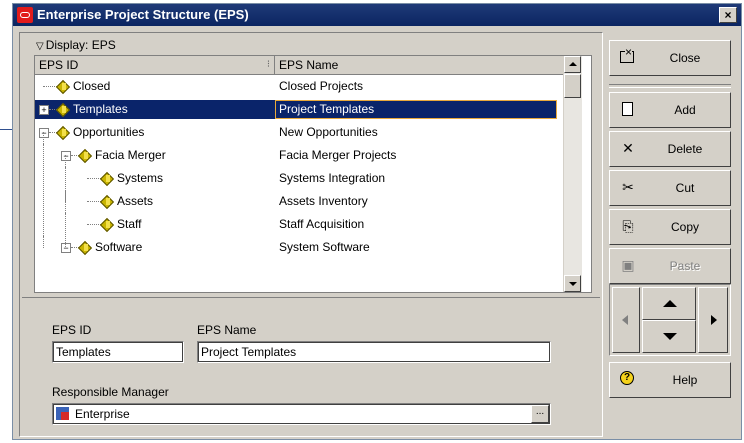 The width and height of the screenshot is (744, 443). What do you see at coordinates (72, 330) in the screenshot?
I see `eps-id-label: EPS ID` at bounding box center [72, 330].